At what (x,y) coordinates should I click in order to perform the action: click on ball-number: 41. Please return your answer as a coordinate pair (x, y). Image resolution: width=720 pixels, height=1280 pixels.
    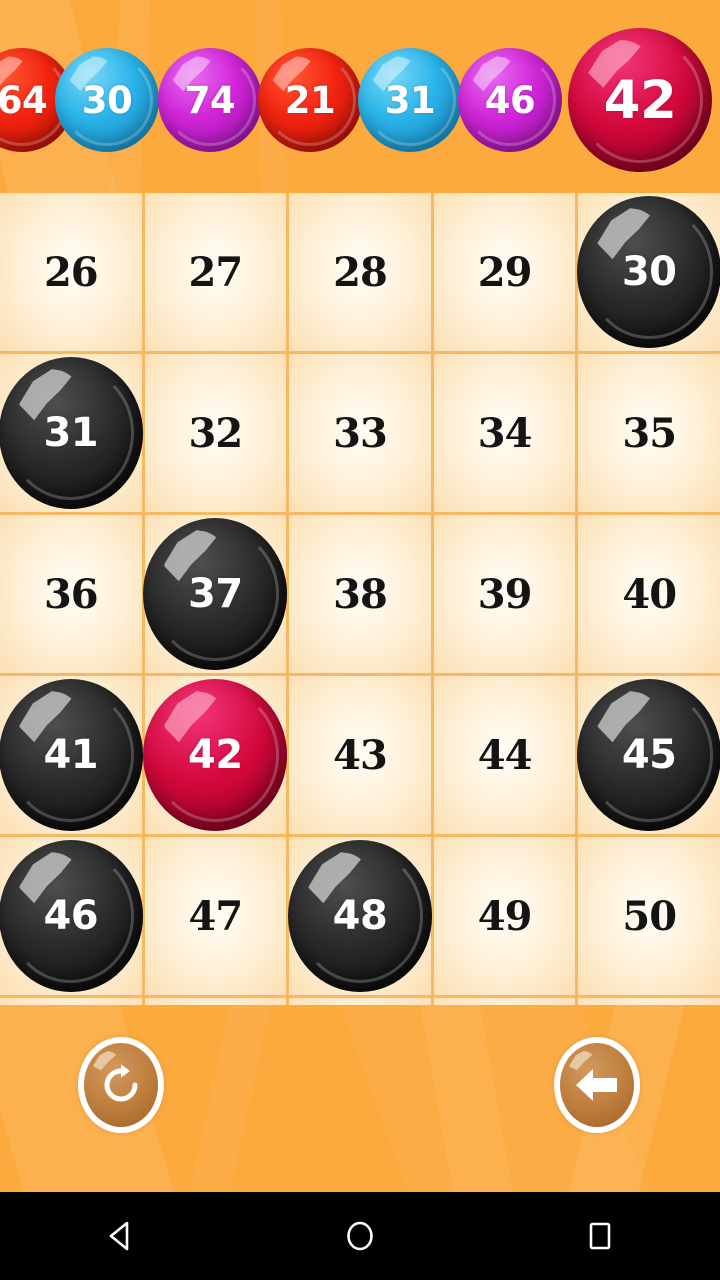
    Looking at the image, I should click on (71, 755).